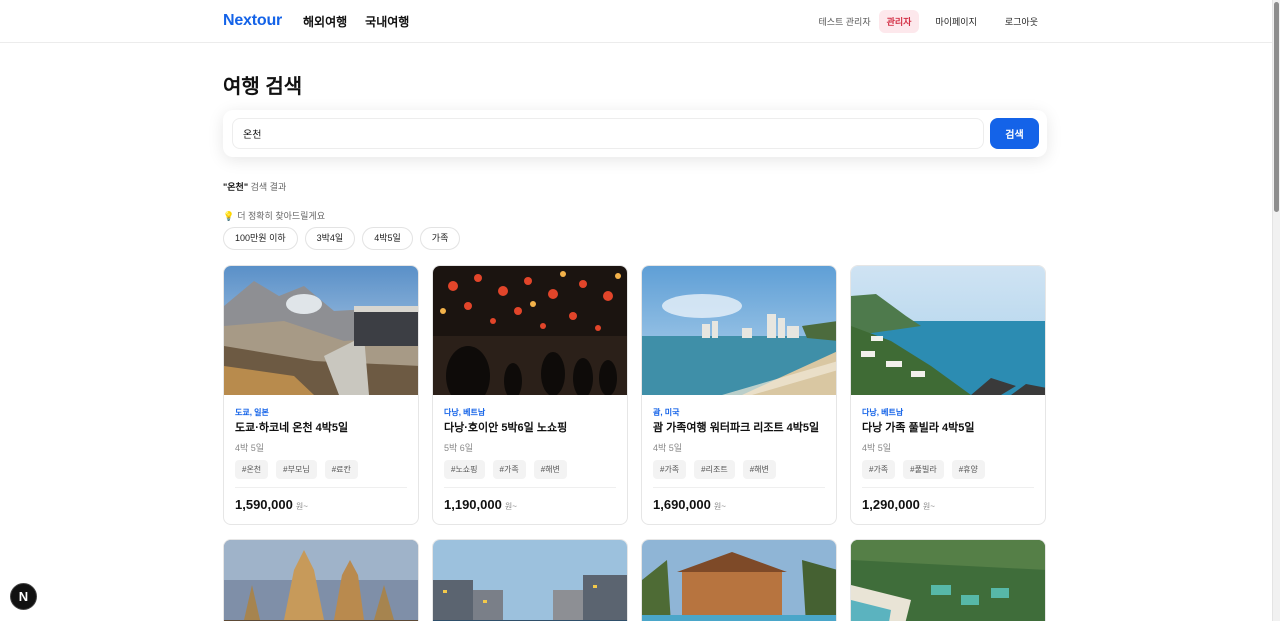 Image resolution: width=1280 pixels, height=621 pixels. Describe the element at coordinates (252, 469) in the screenshot. I see `tour-tag: #온천` at that location.